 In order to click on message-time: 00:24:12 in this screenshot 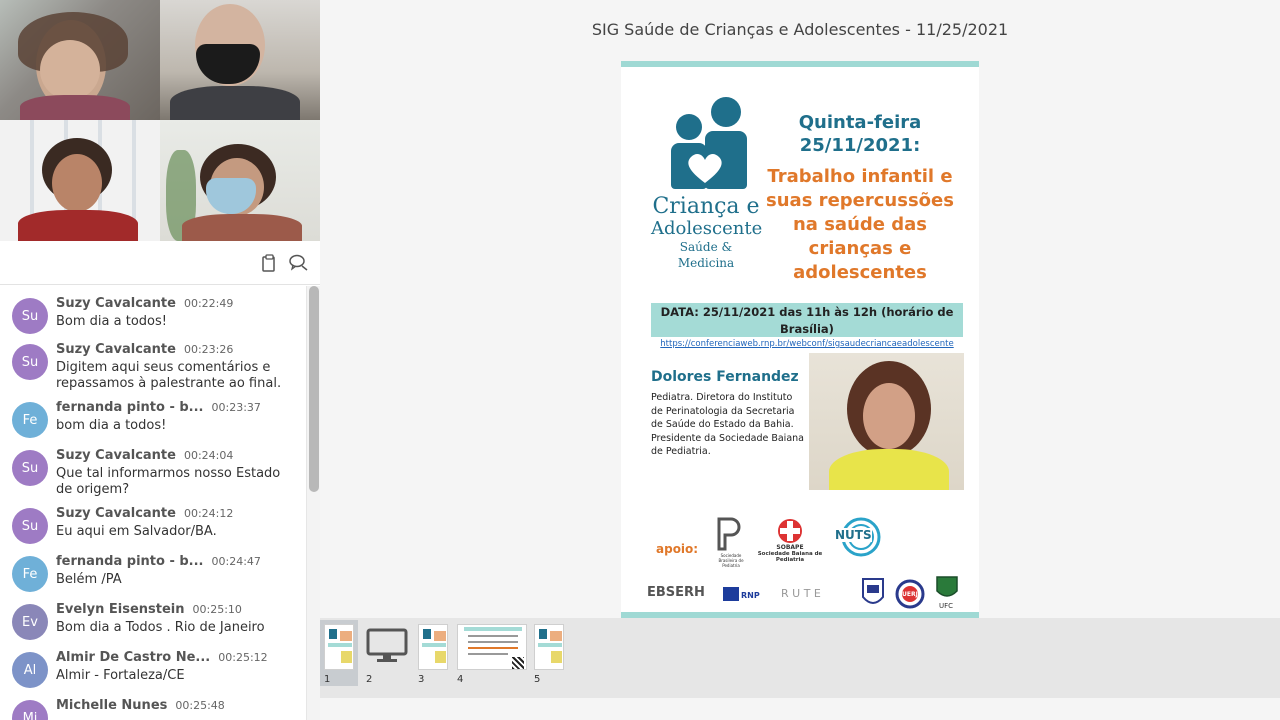, I will do `click(208, 513)`.